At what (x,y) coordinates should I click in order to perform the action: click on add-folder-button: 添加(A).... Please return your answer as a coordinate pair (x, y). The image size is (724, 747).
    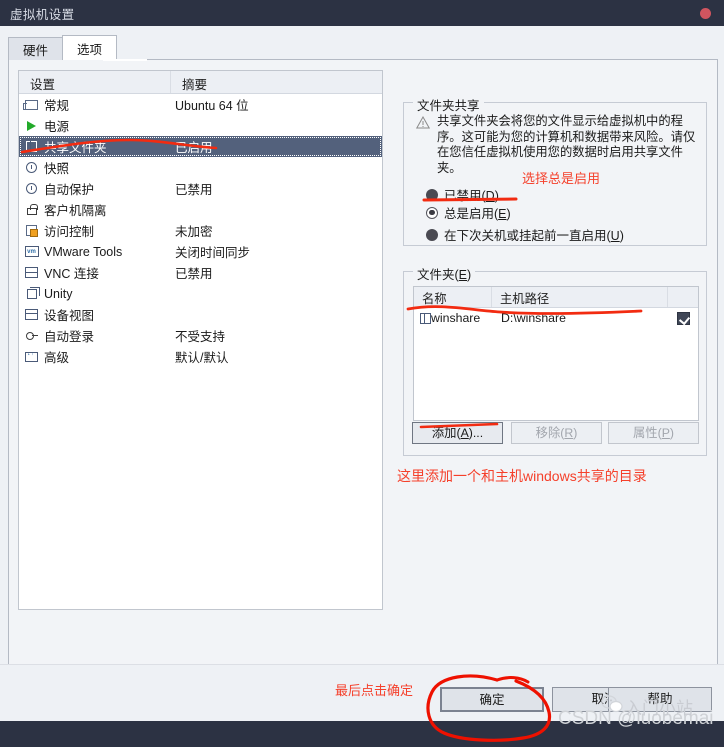
    Looking at the image, I should click on (457, 433).